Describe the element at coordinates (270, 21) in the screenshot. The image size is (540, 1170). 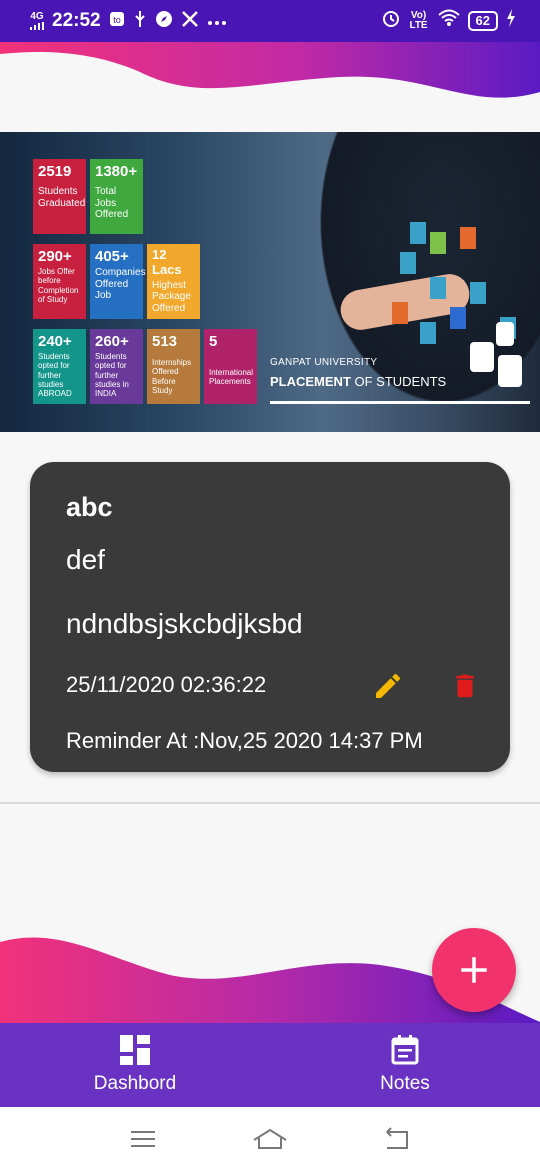
I see `status-bar: 4G 22:52 to Vo) LTE 62` at that location.